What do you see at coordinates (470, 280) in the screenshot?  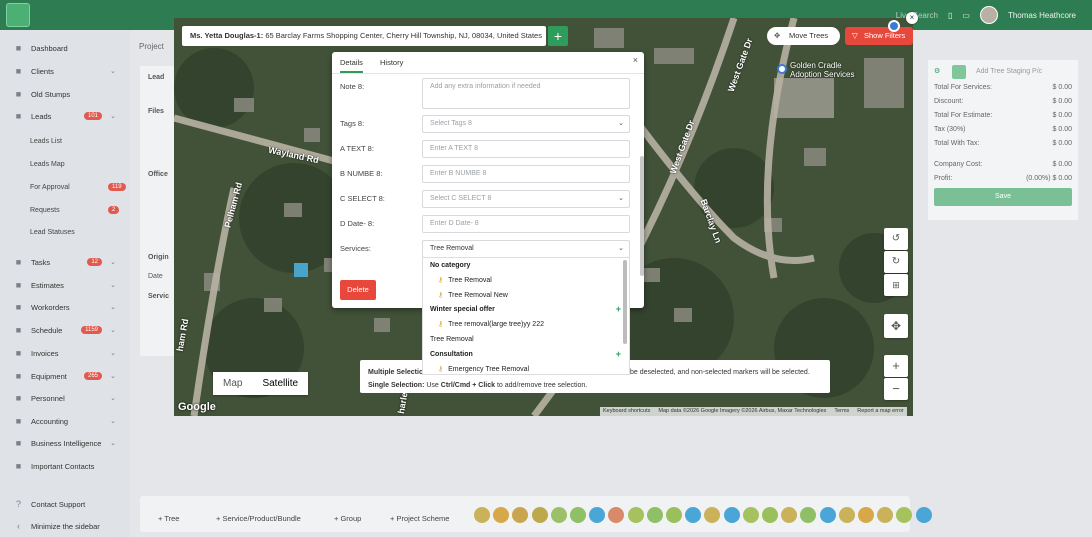 I see `dropdown-text: Tree Removal` at bounding box center [470, 280].